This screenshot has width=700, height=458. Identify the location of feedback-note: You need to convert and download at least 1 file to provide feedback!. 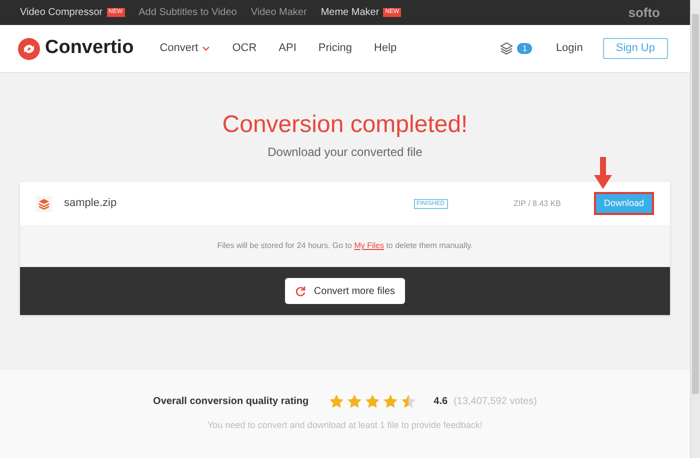
(345, 425).